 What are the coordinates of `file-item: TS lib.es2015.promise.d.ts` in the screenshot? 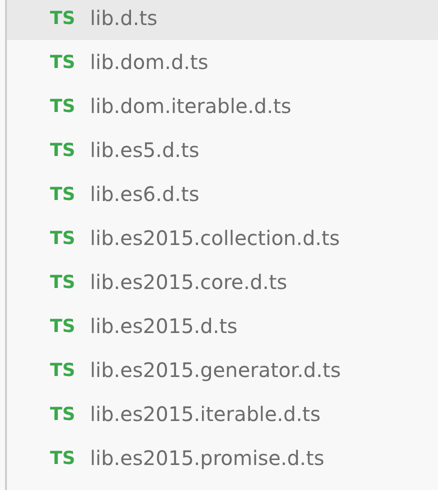 It's located at (222, 458).